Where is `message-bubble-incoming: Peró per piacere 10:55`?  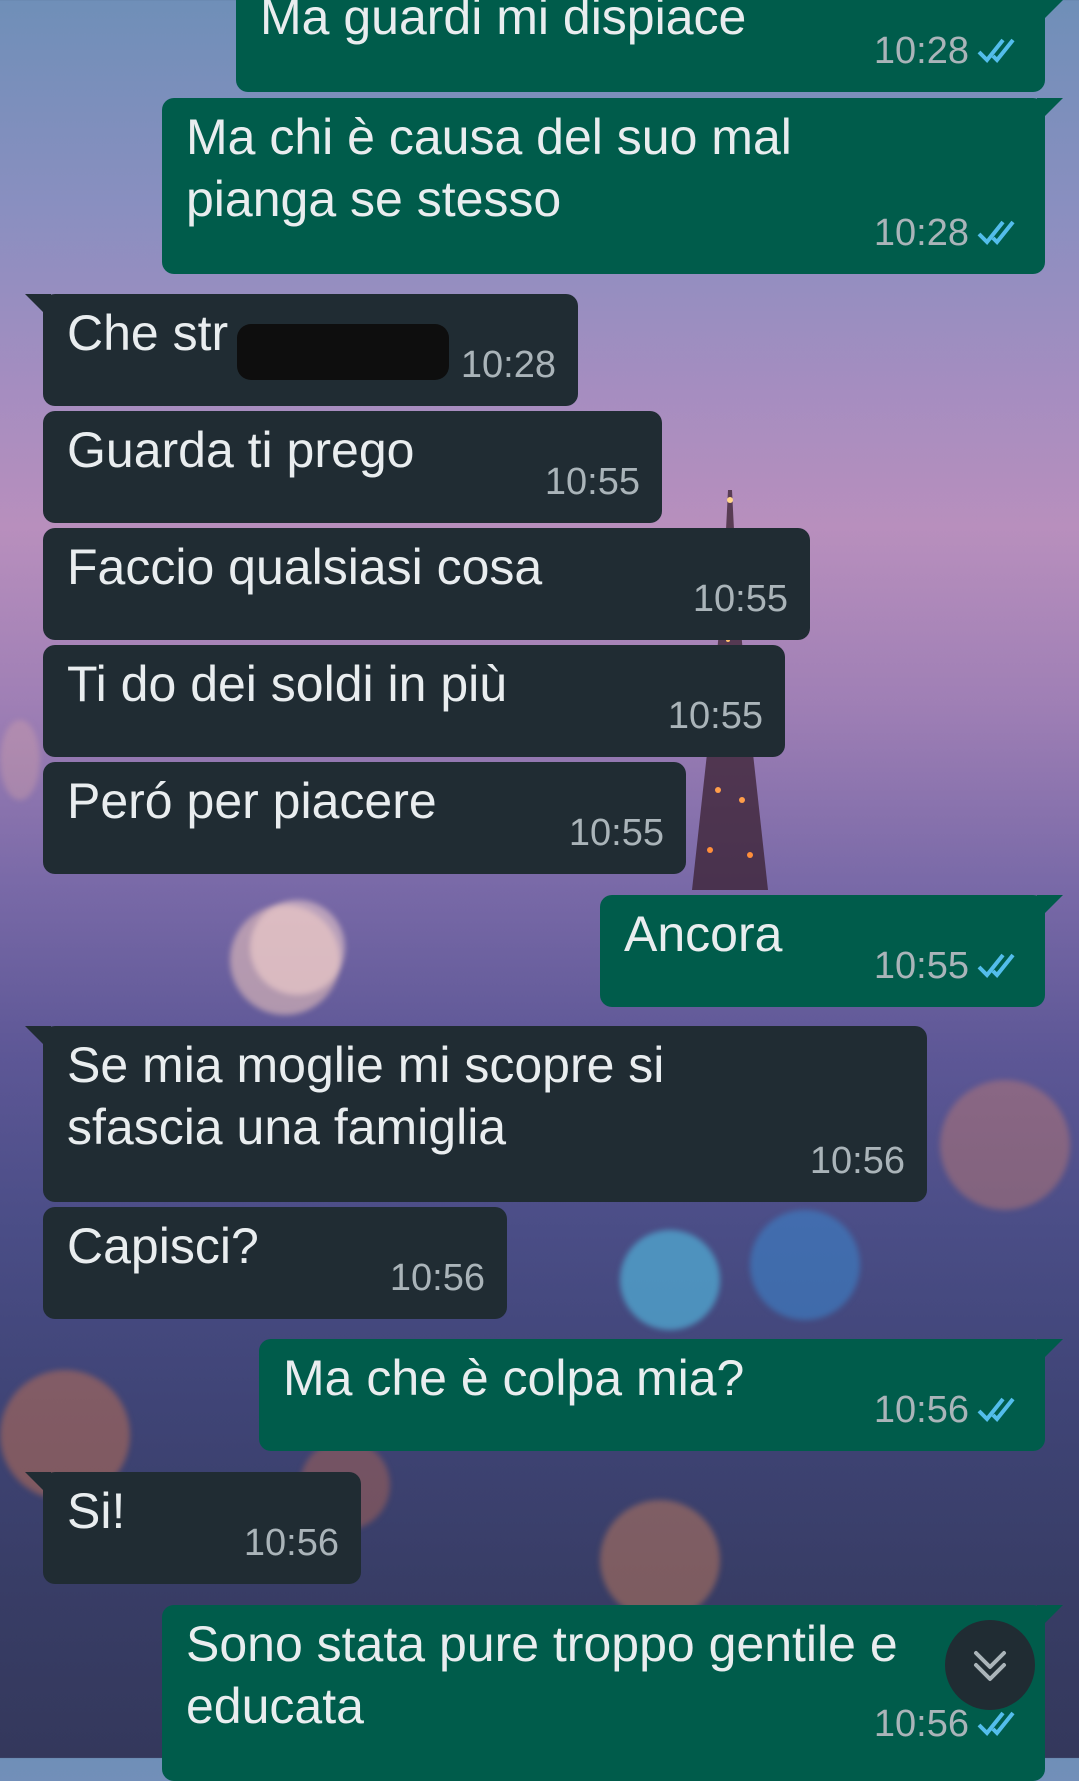
message-bubble-incoming: Peró per piacere 10:55 is located at coordinates (364, 818).